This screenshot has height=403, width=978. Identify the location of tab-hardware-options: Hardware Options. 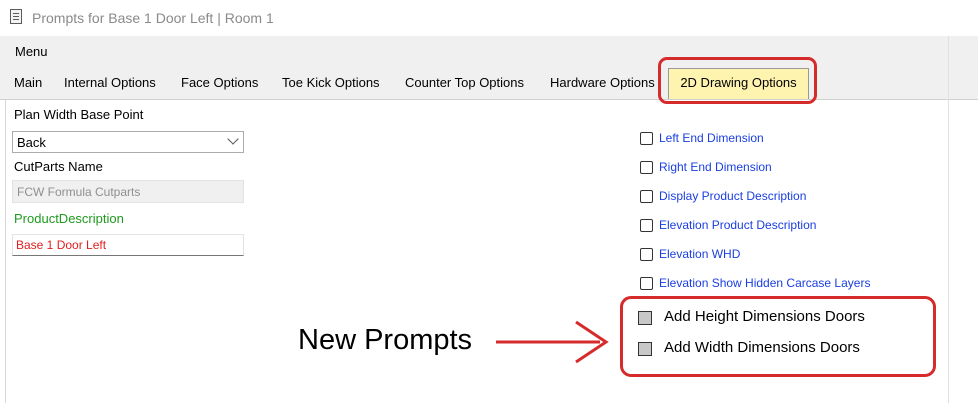
(602, 82).